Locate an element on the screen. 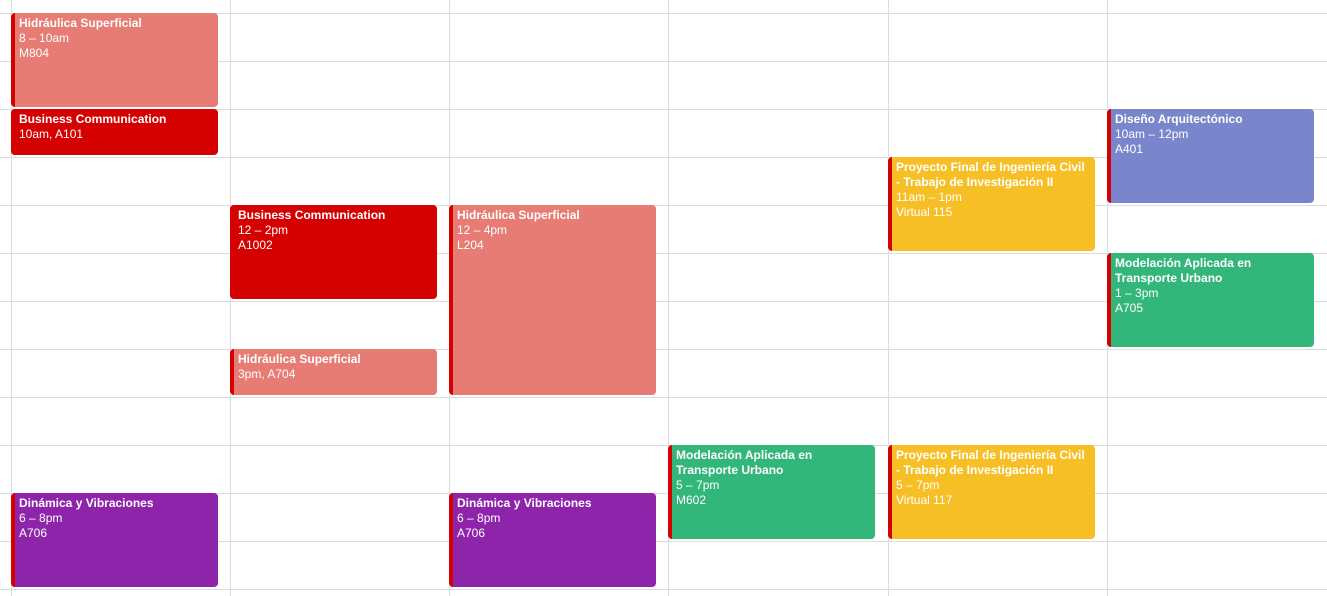  event-time: 10am – 12pm is located at coordinates (1152, 134).